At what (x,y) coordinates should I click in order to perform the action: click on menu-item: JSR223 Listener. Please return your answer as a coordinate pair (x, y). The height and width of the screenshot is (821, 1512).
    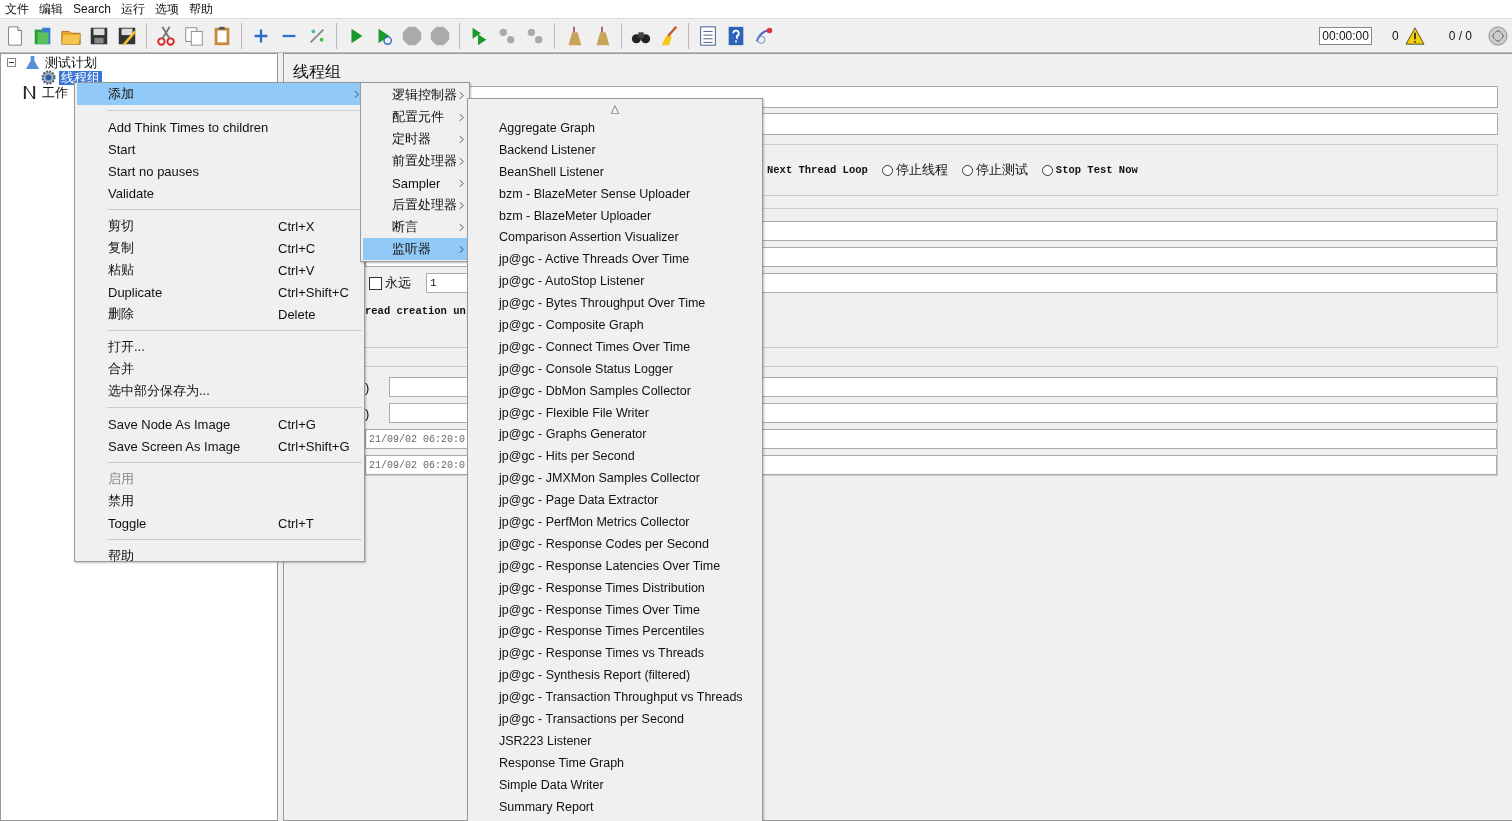
    Looking at the image, I should click on (615, 740).